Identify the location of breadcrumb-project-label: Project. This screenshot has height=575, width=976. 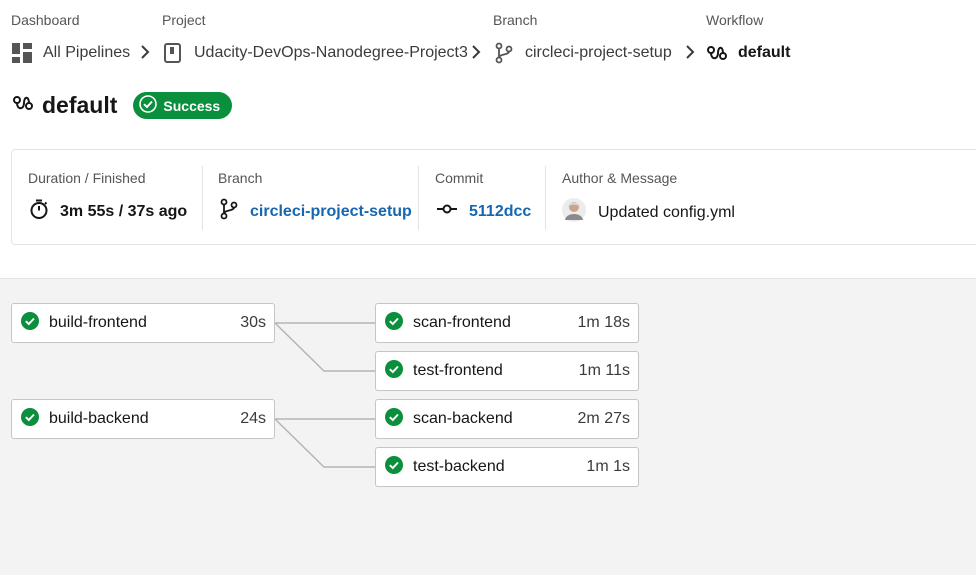
(184, 20).